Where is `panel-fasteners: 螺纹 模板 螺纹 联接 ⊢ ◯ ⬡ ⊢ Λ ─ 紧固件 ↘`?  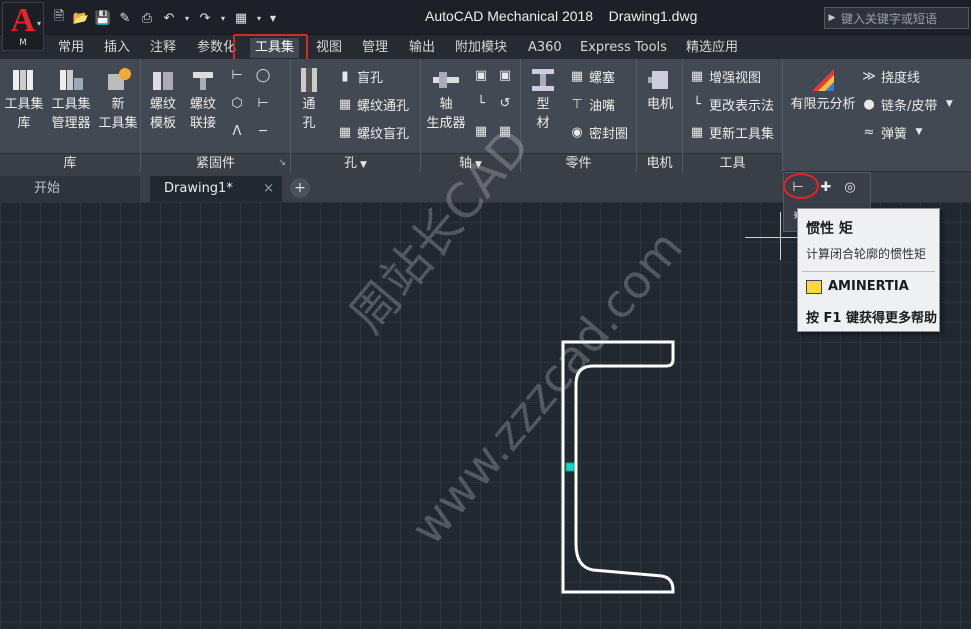
panel-fasteners: 螺纹 模板 螺纹 联接 ⊢ ◯ ⬡ ⊢ Λ ─ 紧固件 ↘ is located at coordinates (216, 115).